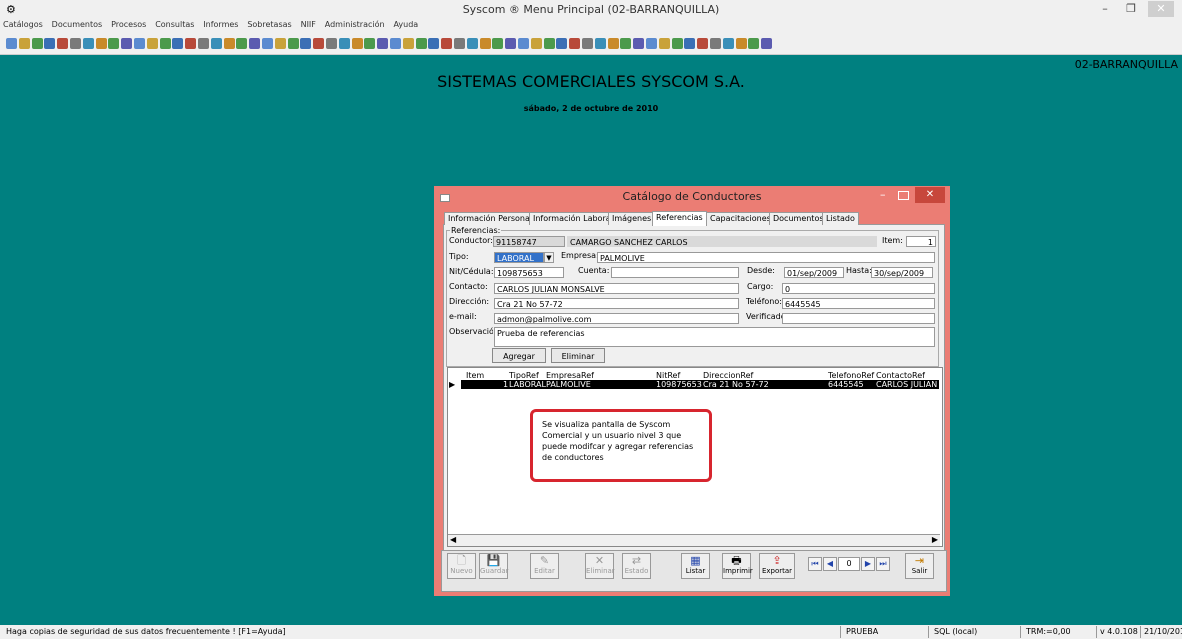 The image size is (1182, 639). What do you see at coordinates (355, 24) in the screenshot?
I see `menu-administracion: Administración` at bounding box center [355, 24].